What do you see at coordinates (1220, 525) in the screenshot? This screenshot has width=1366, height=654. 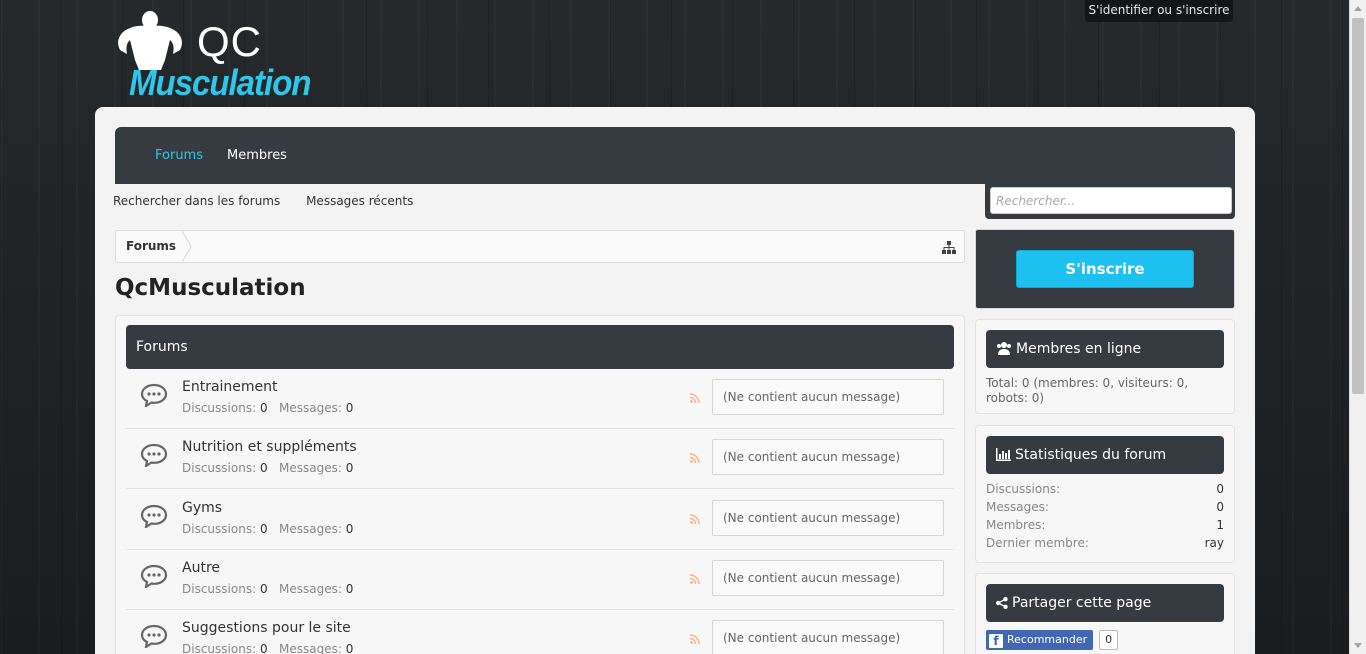 I see `stat-value: 1` at bounding box center [1220, 525].